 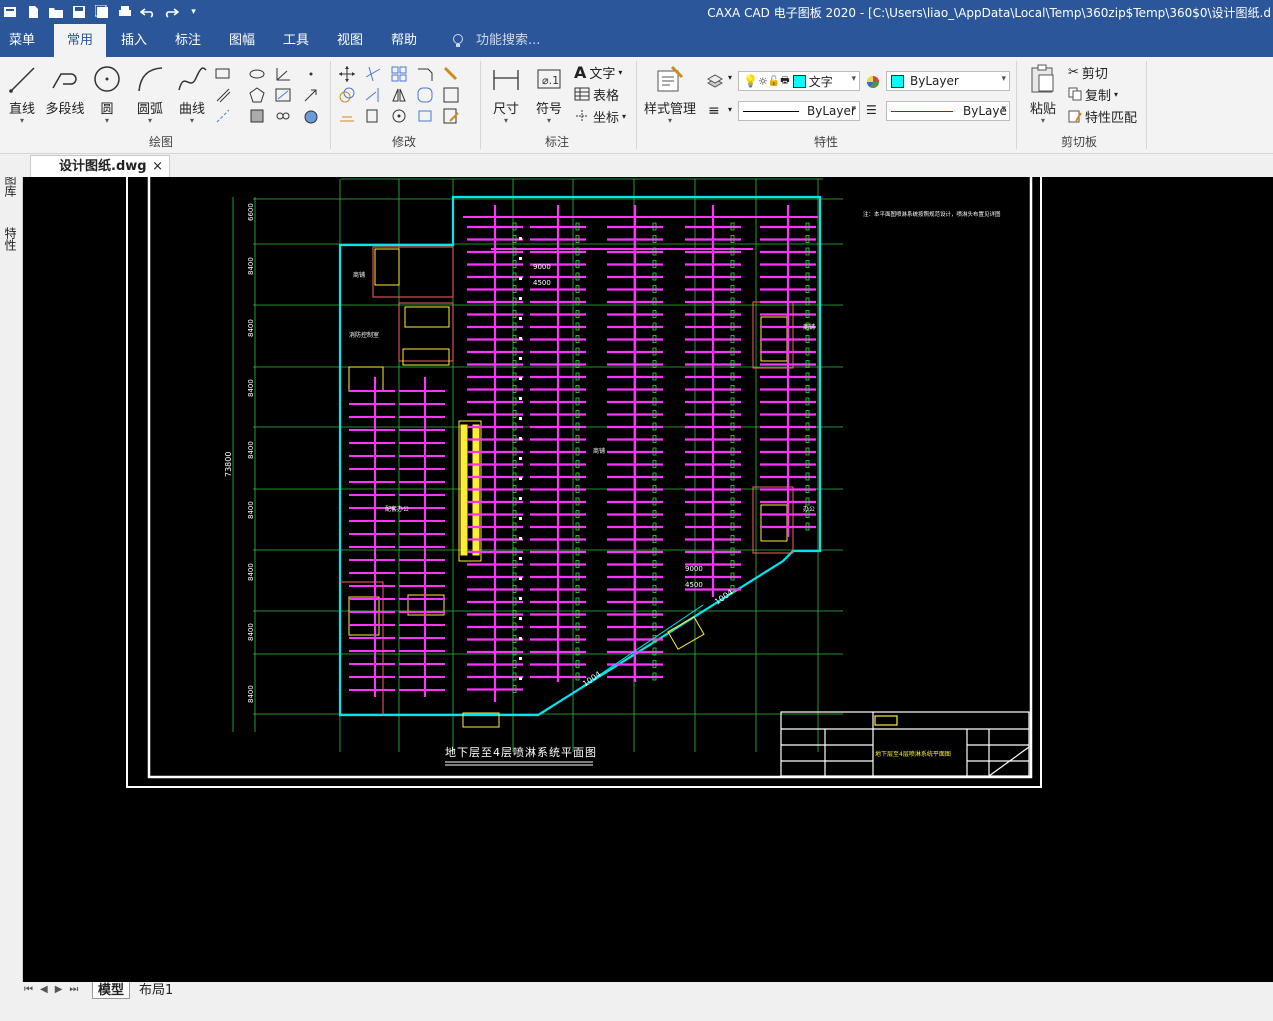 What do you see at coordinates (451, 116) in the screenshot?
I see `edit-icon` at bounding box center [451, 116].